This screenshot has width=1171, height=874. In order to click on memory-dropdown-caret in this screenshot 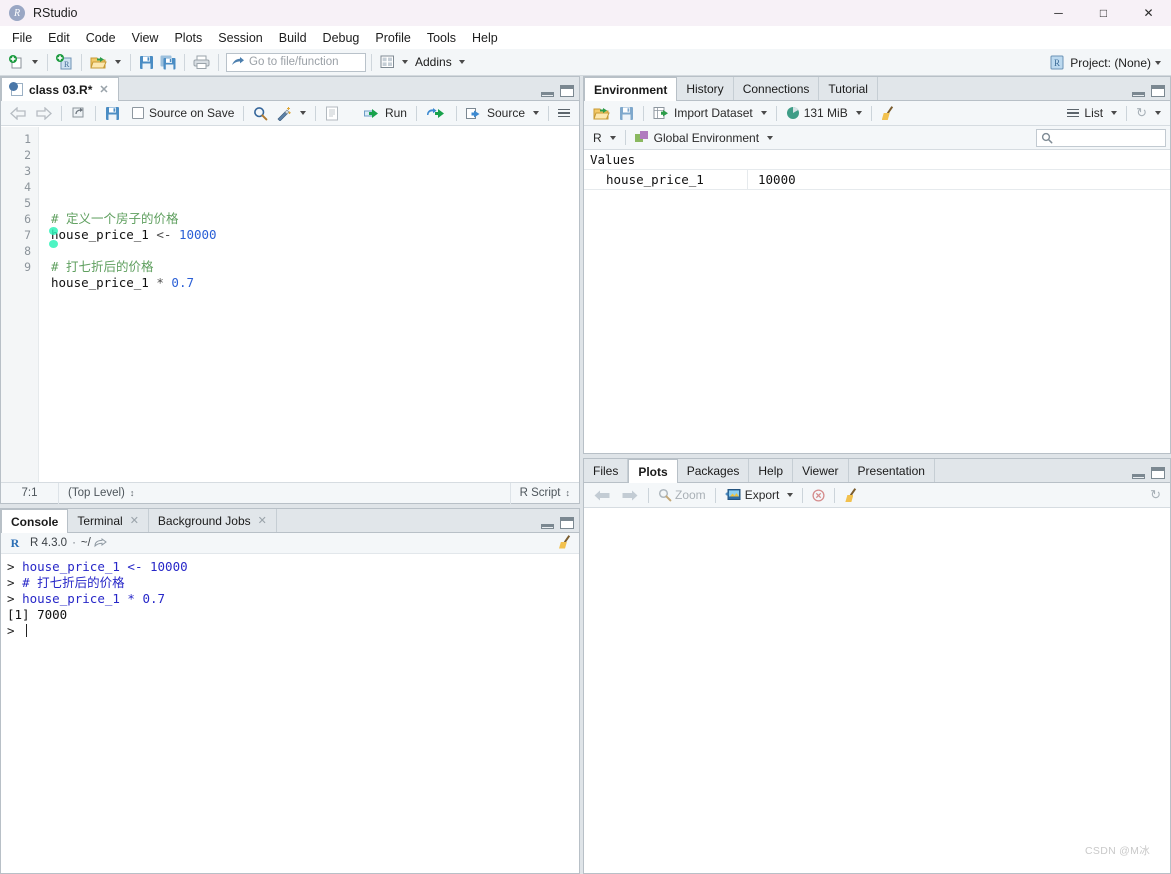, I will do `click(858, 113)`.